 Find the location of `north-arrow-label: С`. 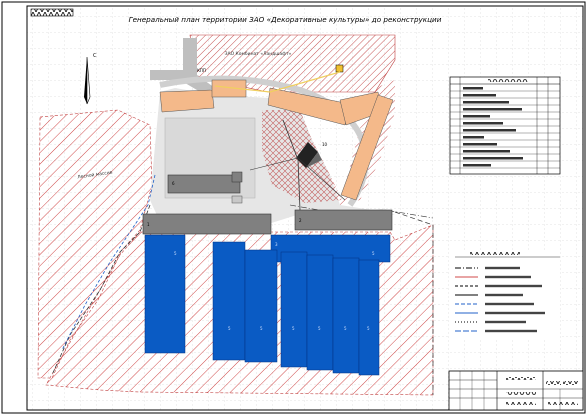

north-arrow-label: С is located at coordinates (95, 56).